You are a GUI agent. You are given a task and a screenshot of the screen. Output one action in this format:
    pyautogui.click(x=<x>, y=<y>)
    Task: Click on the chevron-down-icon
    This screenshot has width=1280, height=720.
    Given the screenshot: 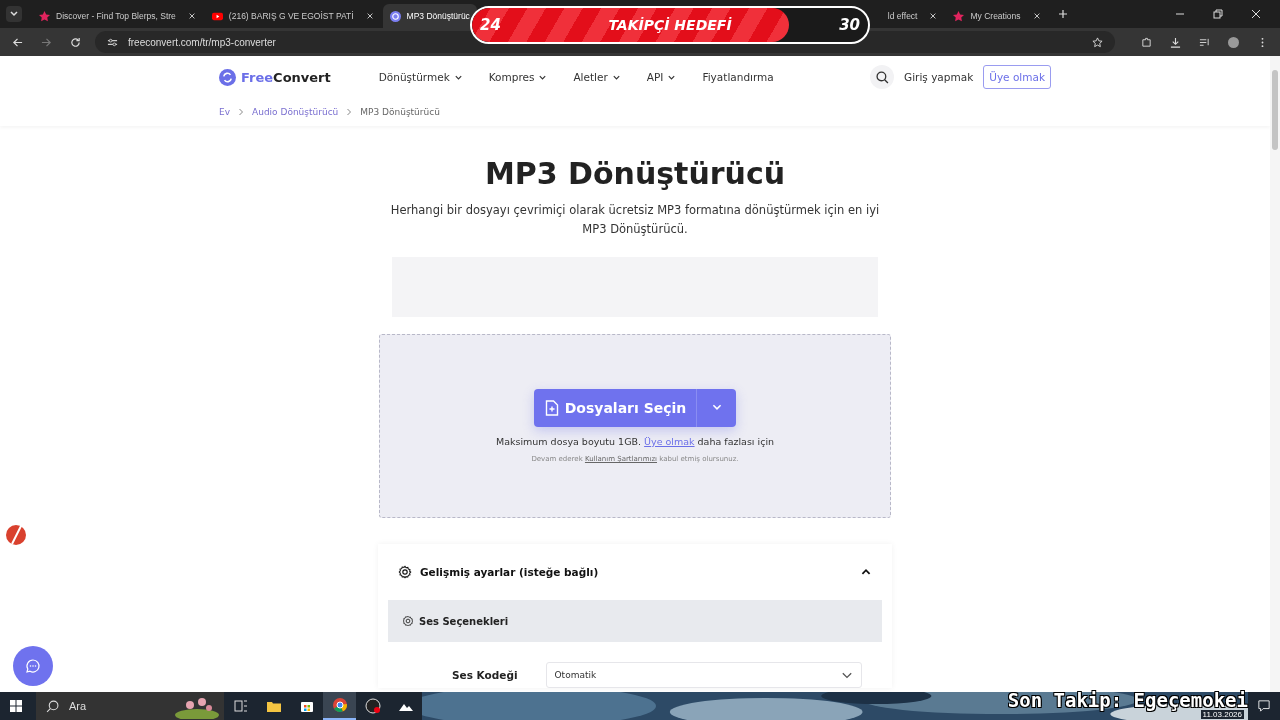 What is the action you would take?
    pyautogui.click(x=14, y=14)
    